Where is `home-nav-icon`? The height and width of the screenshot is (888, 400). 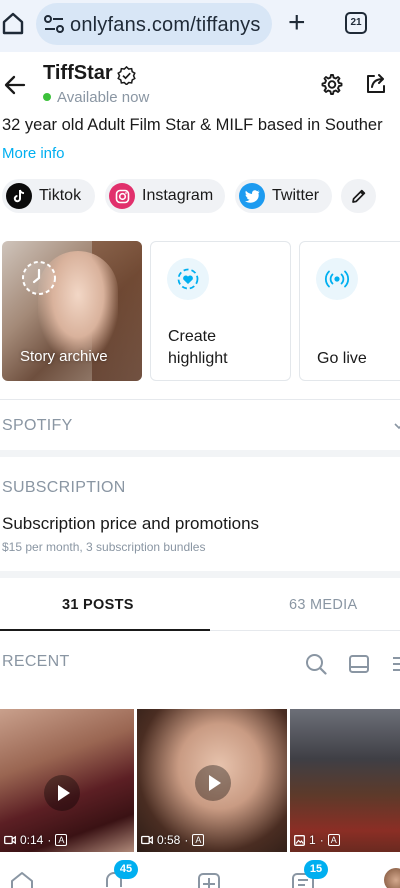
home-nav-icon is located at coordinates (22, 879).